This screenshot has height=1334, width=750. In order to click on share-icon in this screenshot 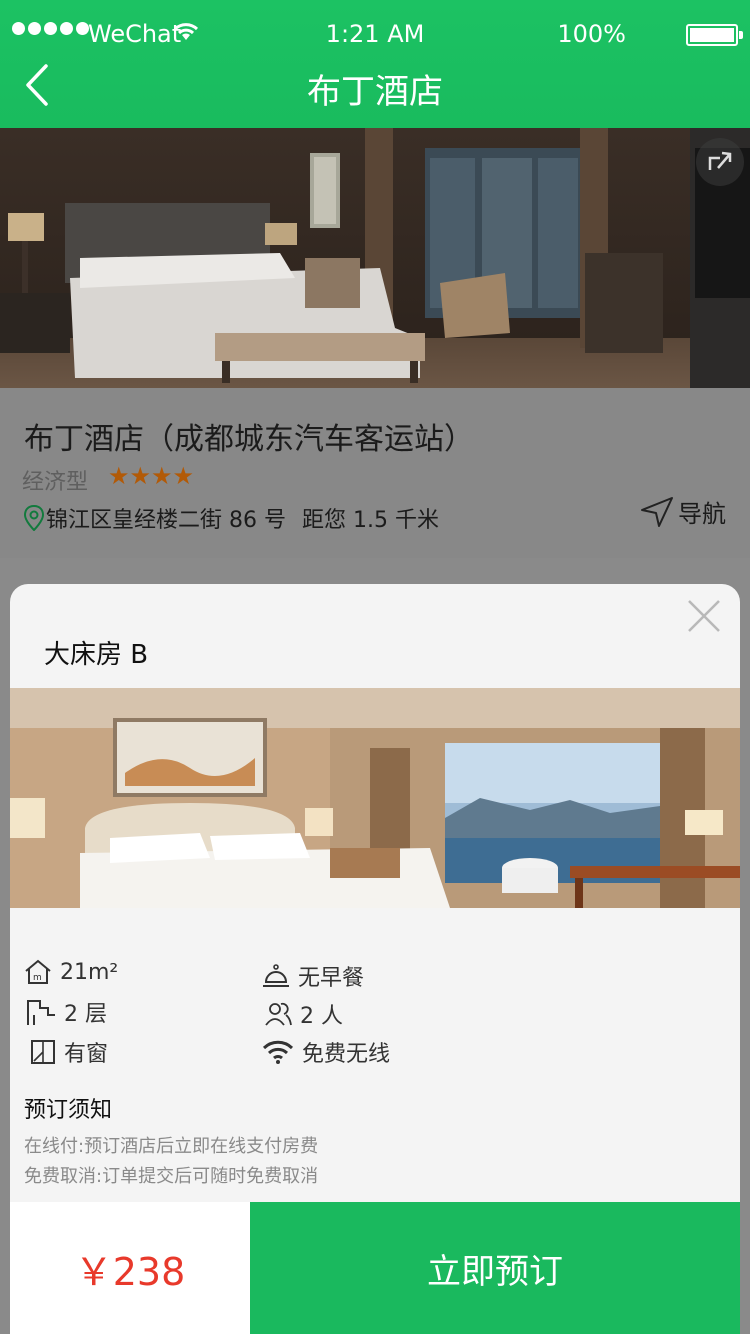, I will do `click(720, 160)`.